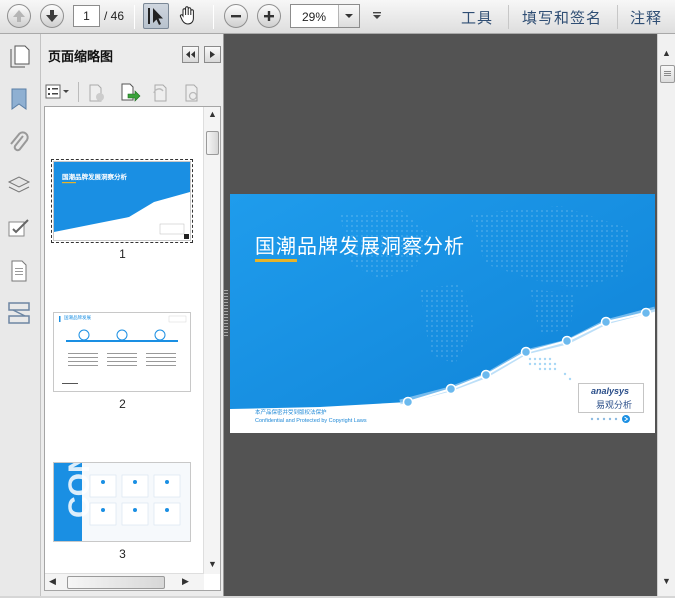 Image resolution: width=675 pixels, height=598 pixels. I want to click on zoom-in-button, so click(269, 16).